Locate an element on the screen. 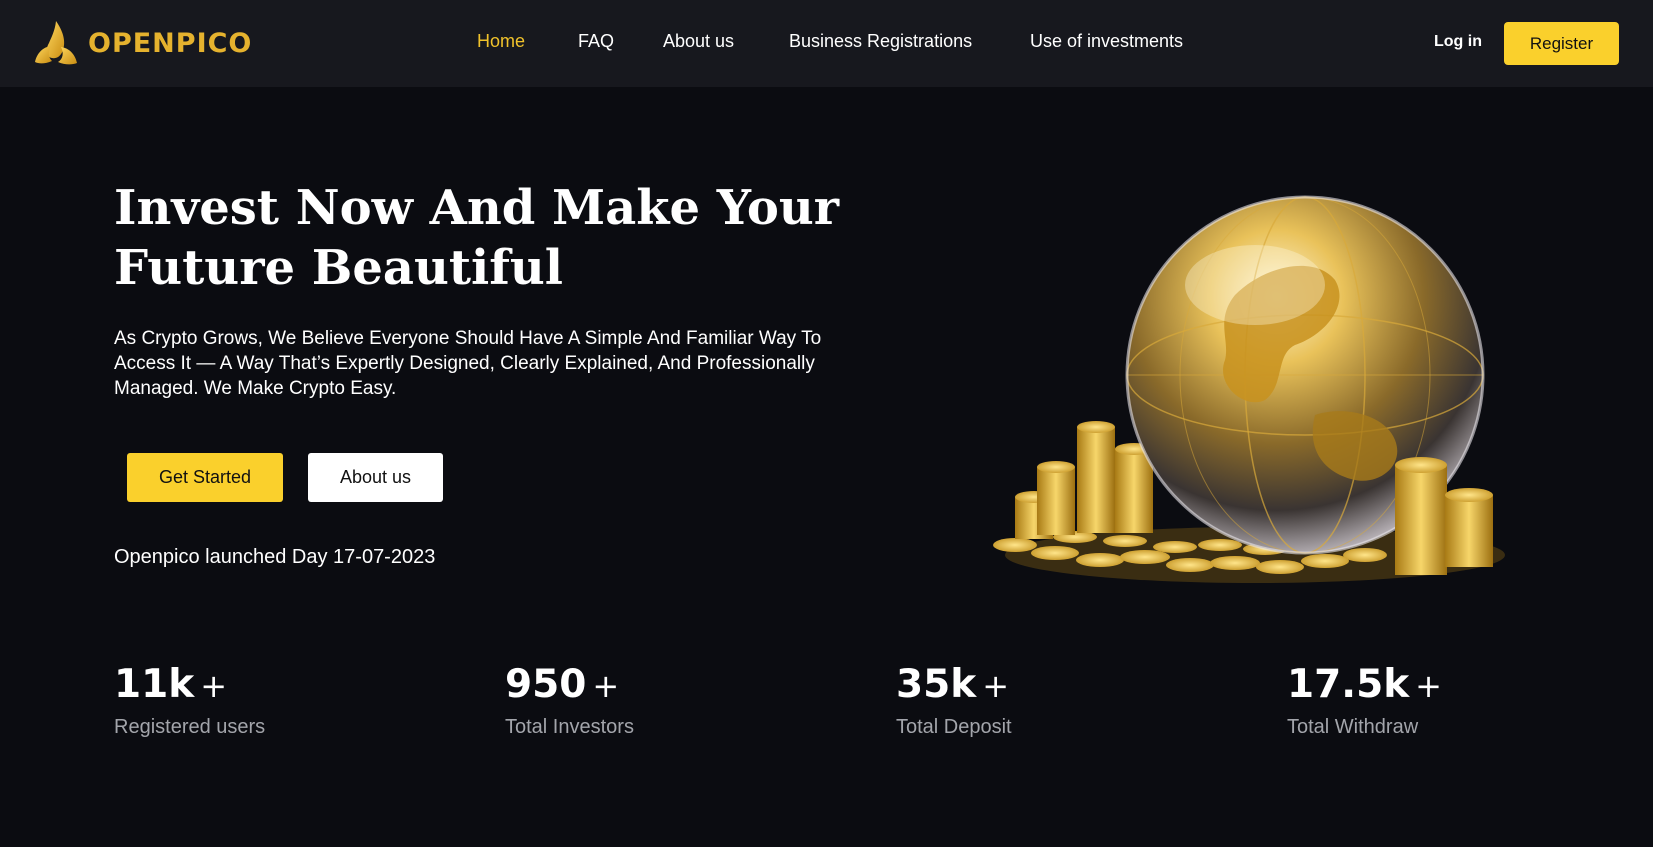 This screenshot has height=847, width=1653. nav-home: Home is located at coordinates (501, 41).